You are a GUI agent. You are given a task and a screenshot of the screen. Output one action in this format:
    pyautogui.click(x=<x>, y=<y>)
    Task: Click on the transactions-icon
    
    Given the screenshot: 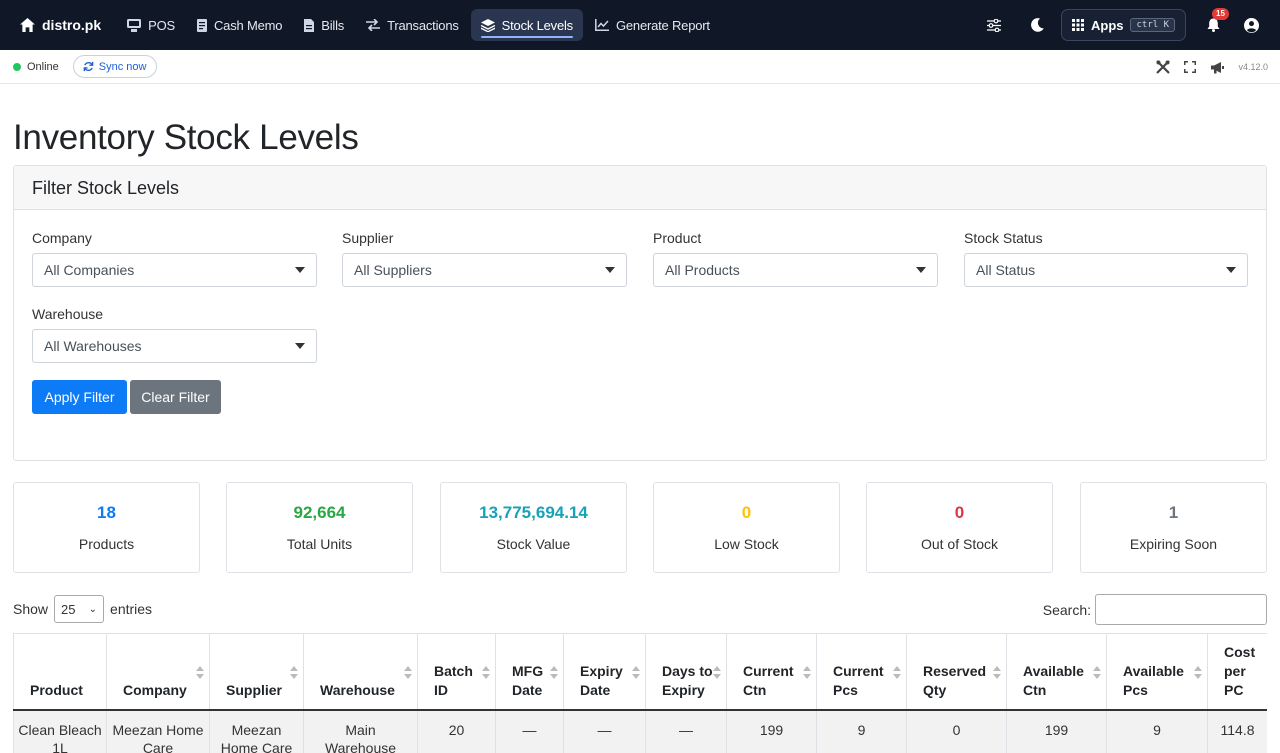 What is the action you would take?
    pyautogui.click(x=373, y=25)
    